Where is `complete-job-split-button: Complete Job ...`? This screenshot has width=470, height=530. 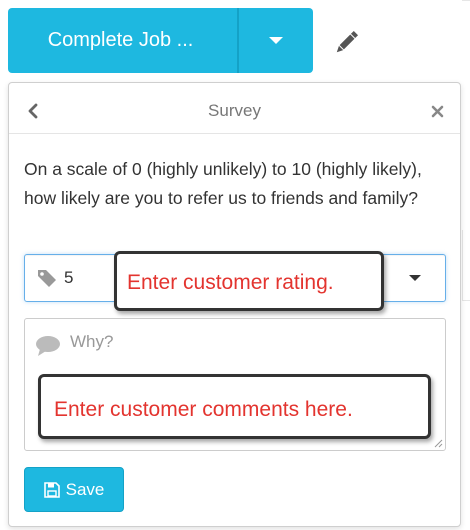
complete-job-split-button: Complete Job ... is located at coordinates (160, 40).